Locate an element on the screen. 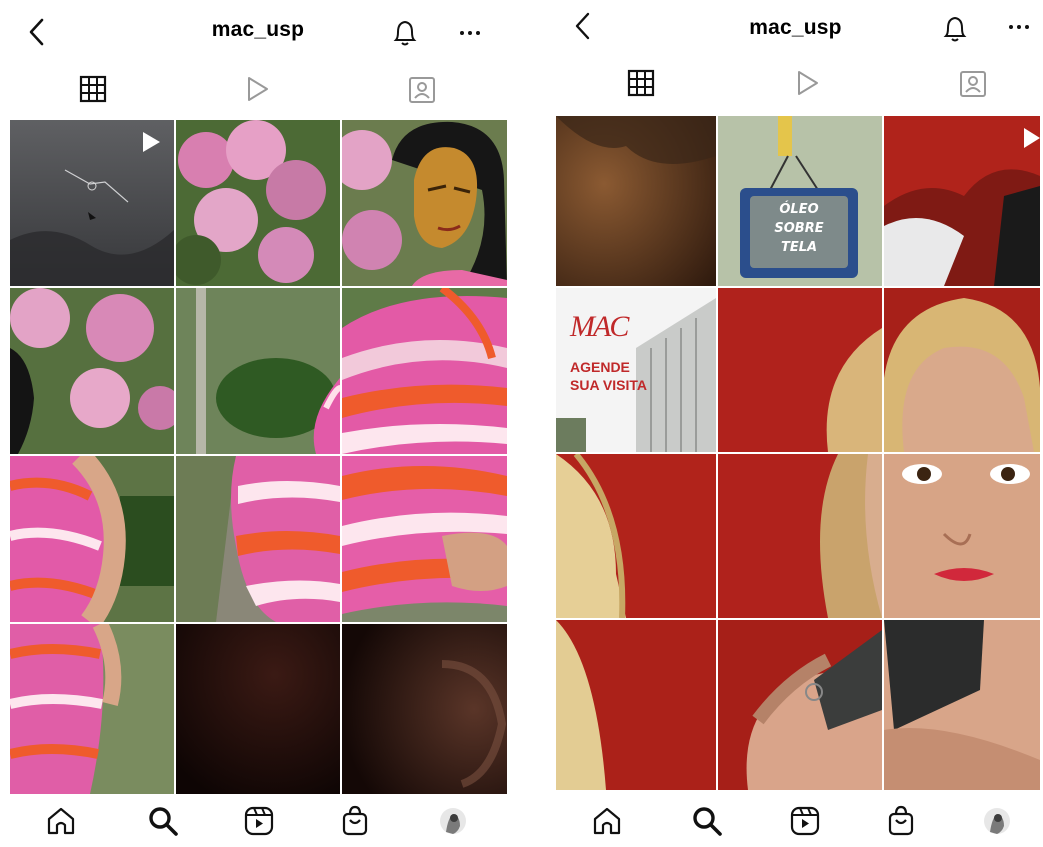  post-thumbnail-mac: MAC AGENDE SUA VISITA is located at coordinates (636, 370).